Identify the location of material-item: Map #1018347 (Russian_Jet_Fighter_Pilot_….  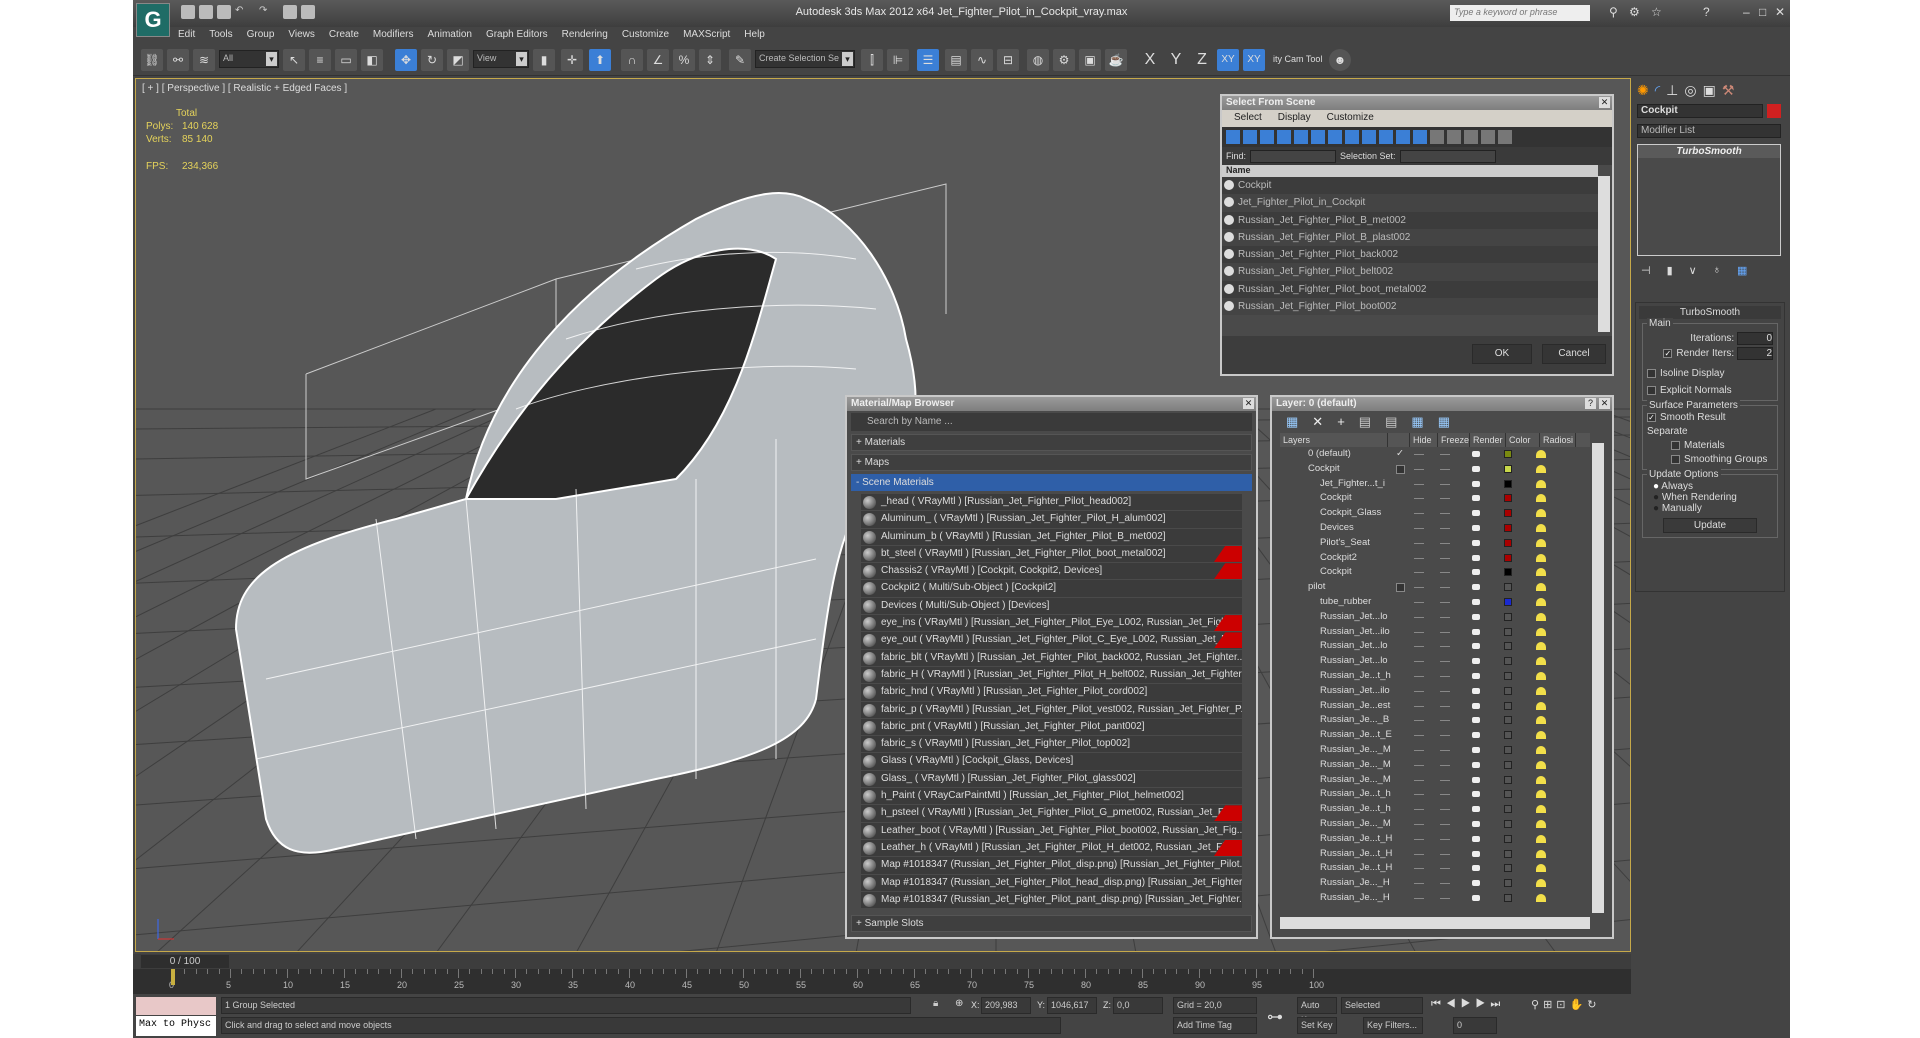
(1051, 883).